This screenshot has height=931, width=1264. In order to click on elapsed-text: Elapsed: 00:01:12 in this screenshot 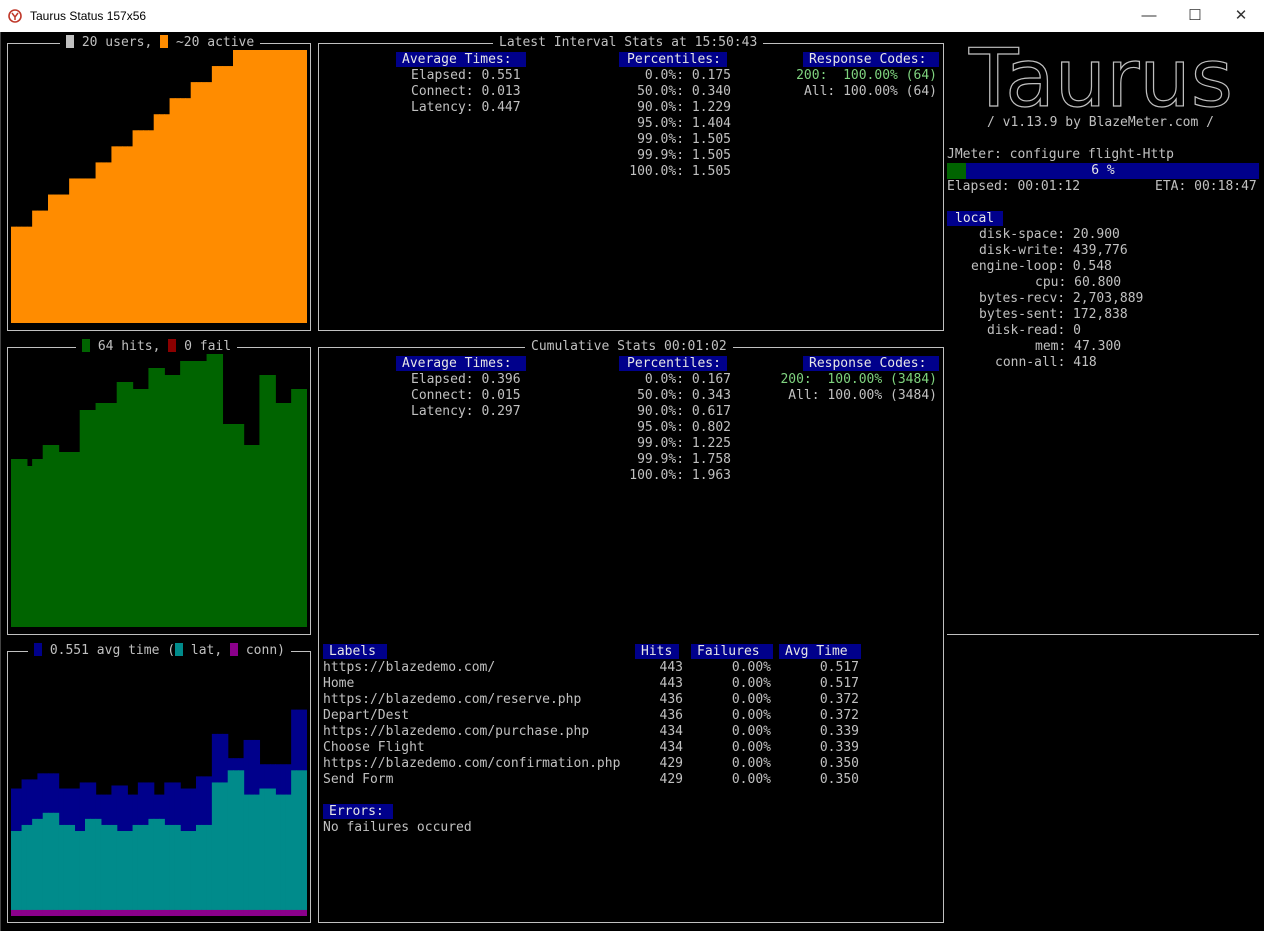, I will do `click(1014, 186)`.